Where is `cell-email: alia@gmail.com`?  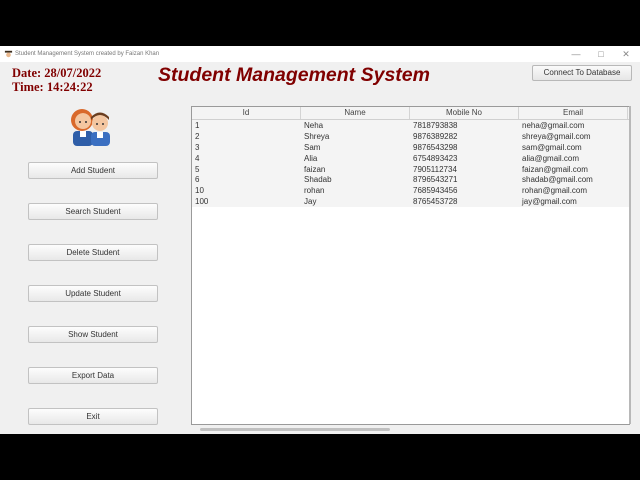 cell-email: alia@gmail.com is located at coordinates (551, 158).